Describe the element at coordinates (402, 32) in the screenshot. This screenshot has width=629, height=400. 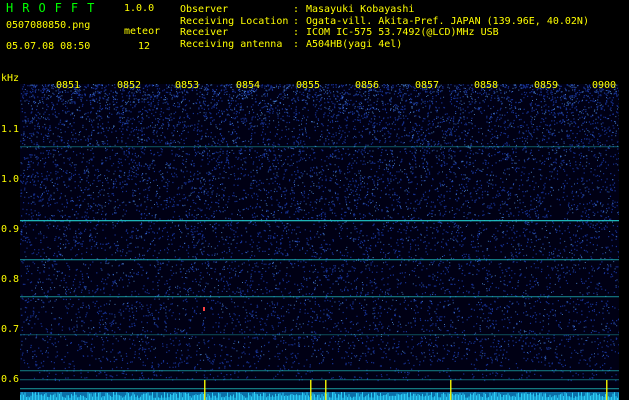
I see `info-value: ICOM IC-575 53.7492(@LCD)MHz USB` at that location.